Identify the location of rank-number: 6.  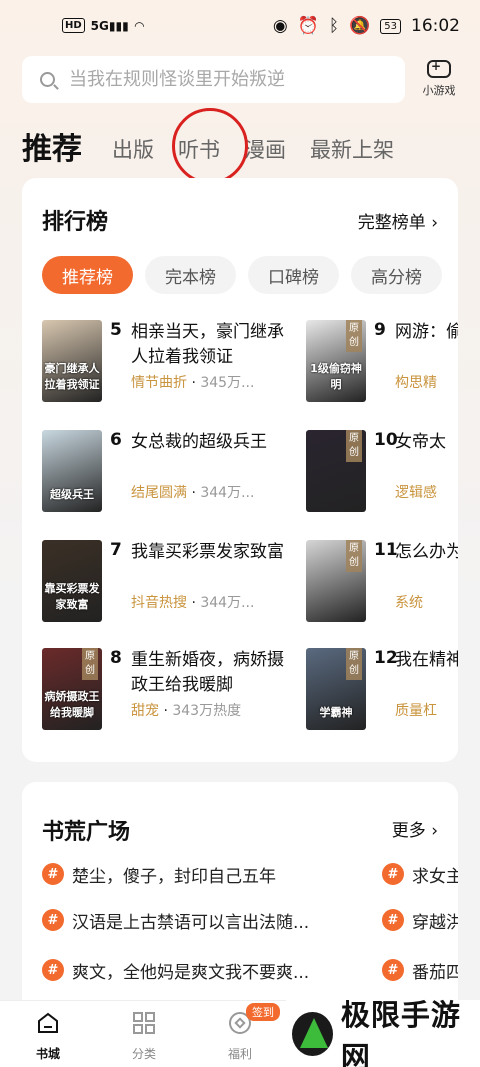
(116, 440).